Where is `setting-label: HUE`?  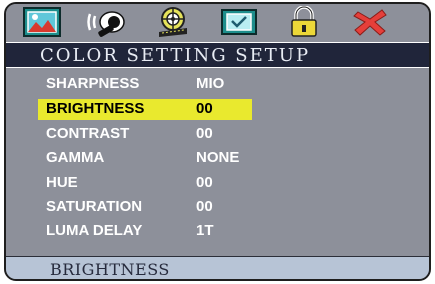
setting-label: HUE is located at coordinates (62, 182).